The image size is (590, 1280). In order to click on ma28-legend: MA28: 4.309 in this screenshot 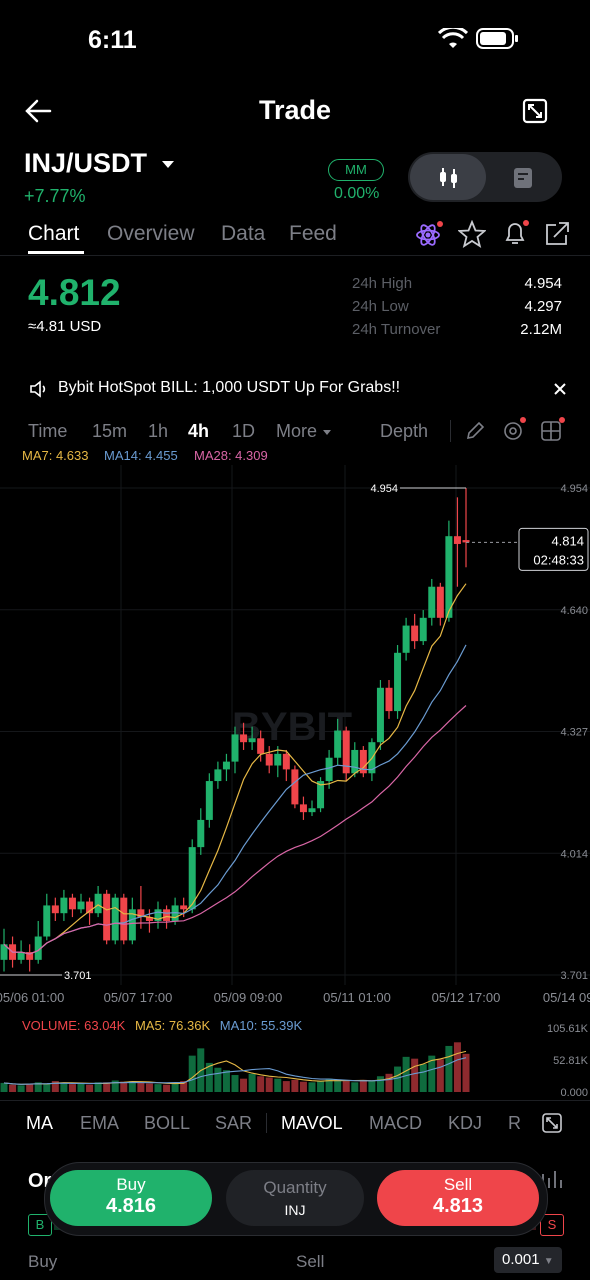, I will do `click(231, 455)`.